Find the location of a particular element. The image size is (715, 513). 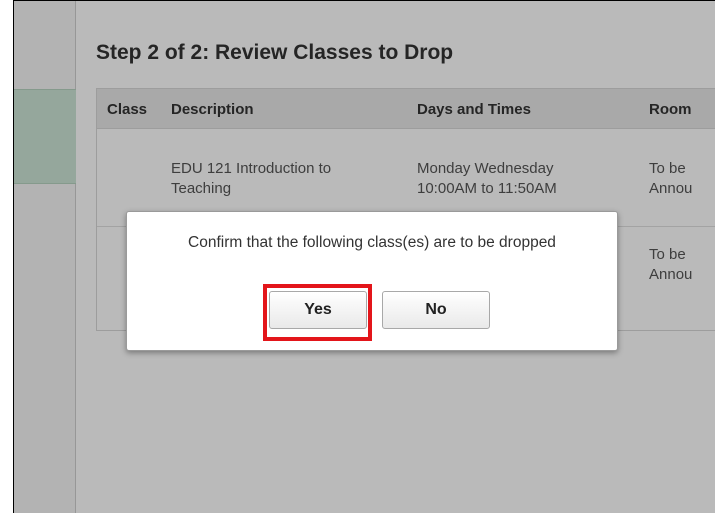

no-button: No is located at coordinates (436, 310).